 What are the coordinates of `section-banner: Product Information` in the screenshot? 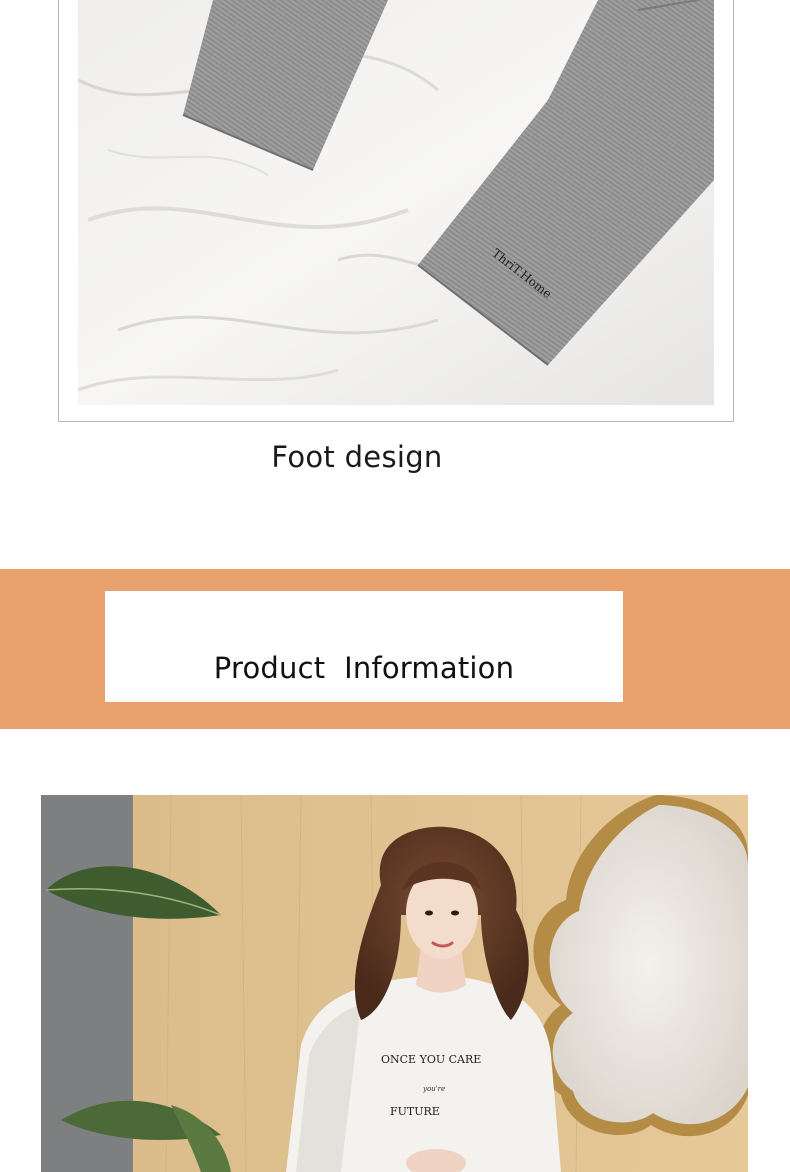 It's located at (395, 649).